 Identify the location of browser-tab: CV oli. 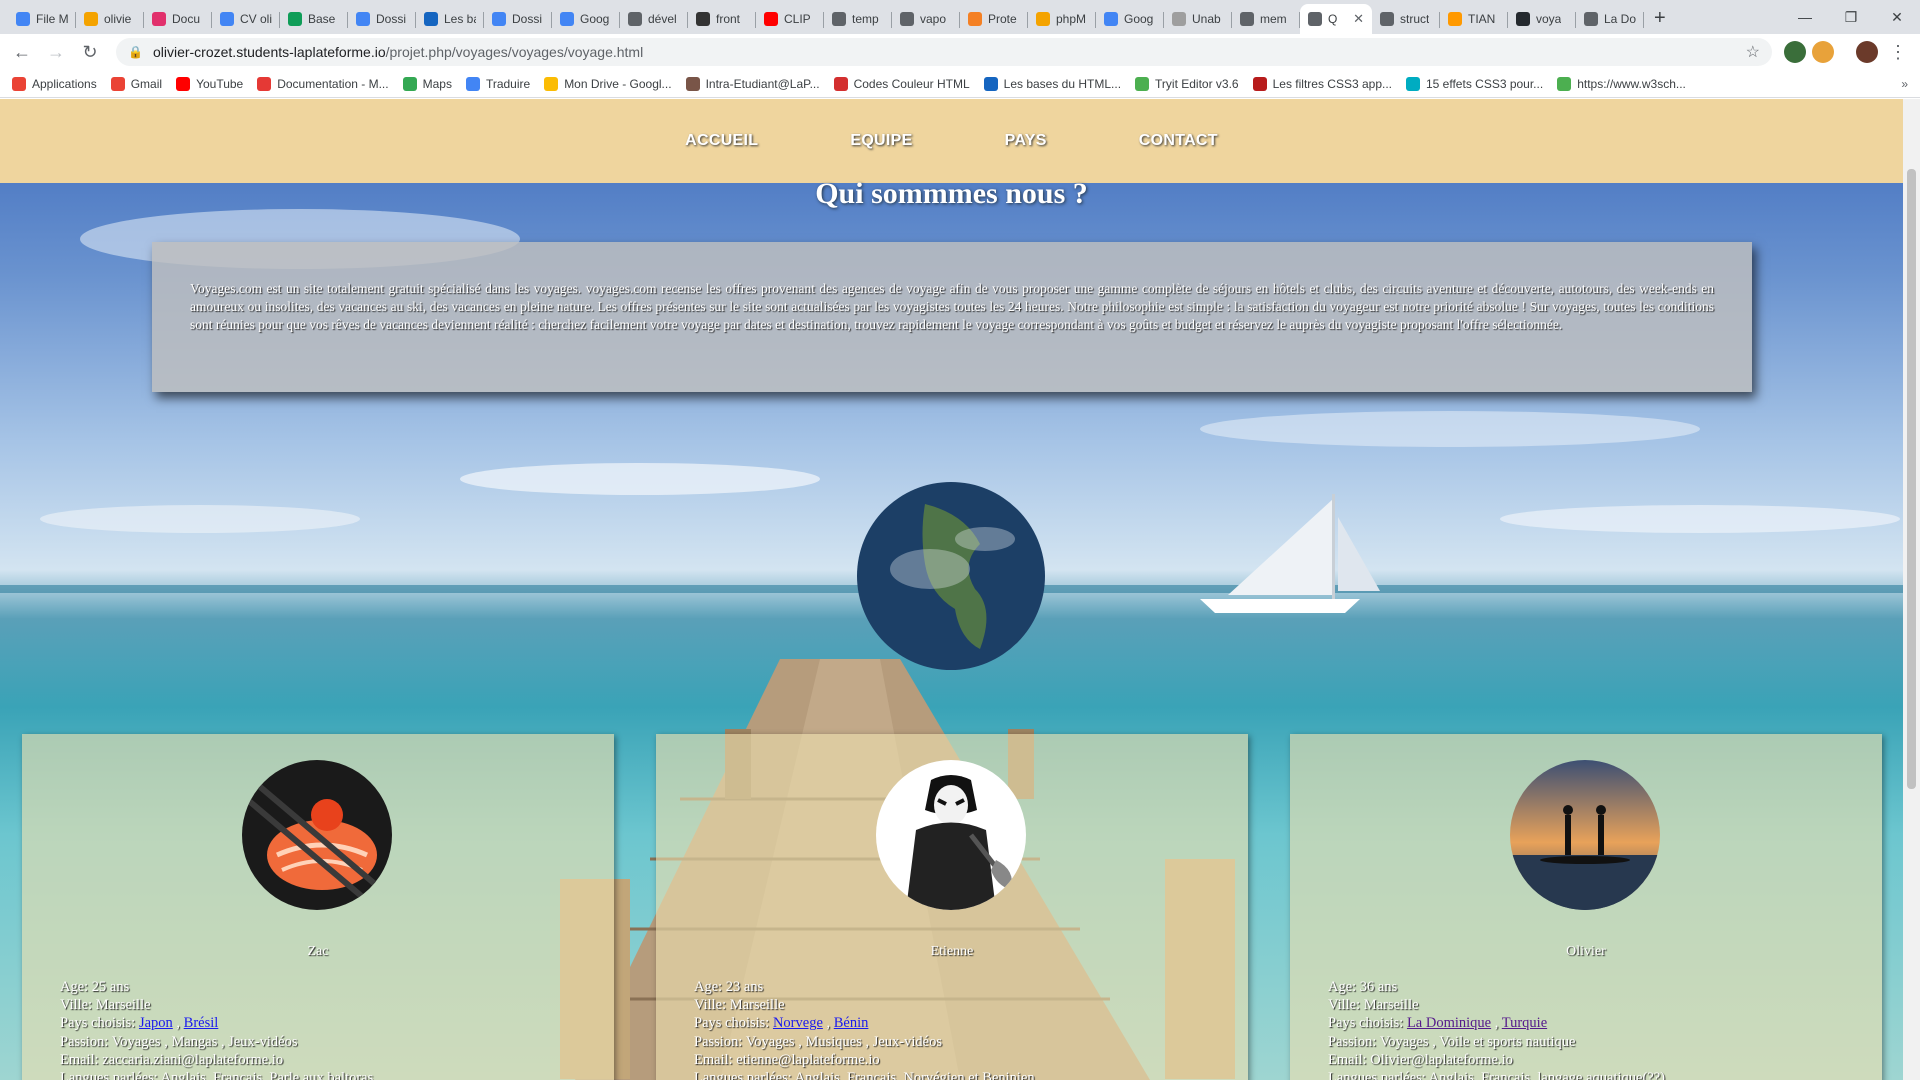
(246, 19).